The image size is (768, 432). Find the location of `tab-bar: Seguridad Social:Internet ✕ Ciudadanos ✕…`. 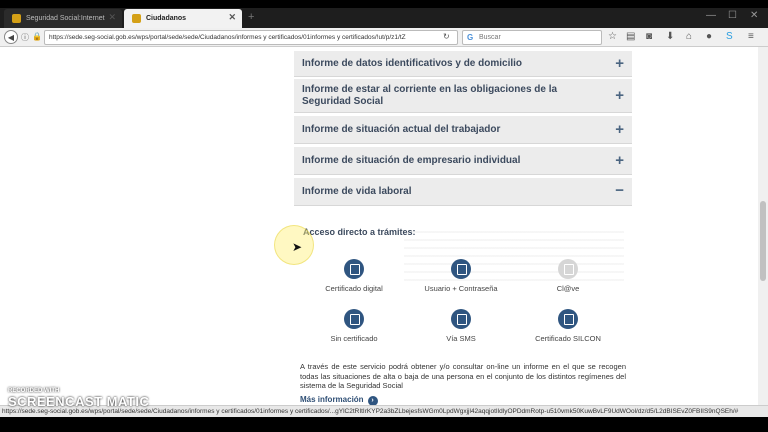

tab-bar: Seguridad Social:Internet ✕ Ciudadanos ✕… is located at coordinates (384, 18).